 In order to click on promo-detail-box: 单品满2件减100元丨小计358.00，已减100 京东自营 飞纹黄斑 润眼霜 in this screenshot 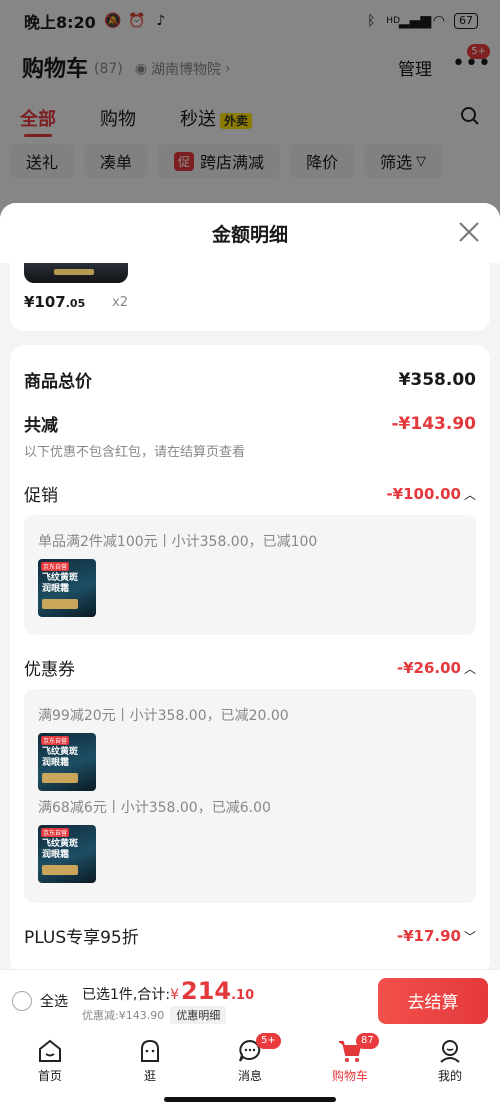, I will do `click(250, 575)`.